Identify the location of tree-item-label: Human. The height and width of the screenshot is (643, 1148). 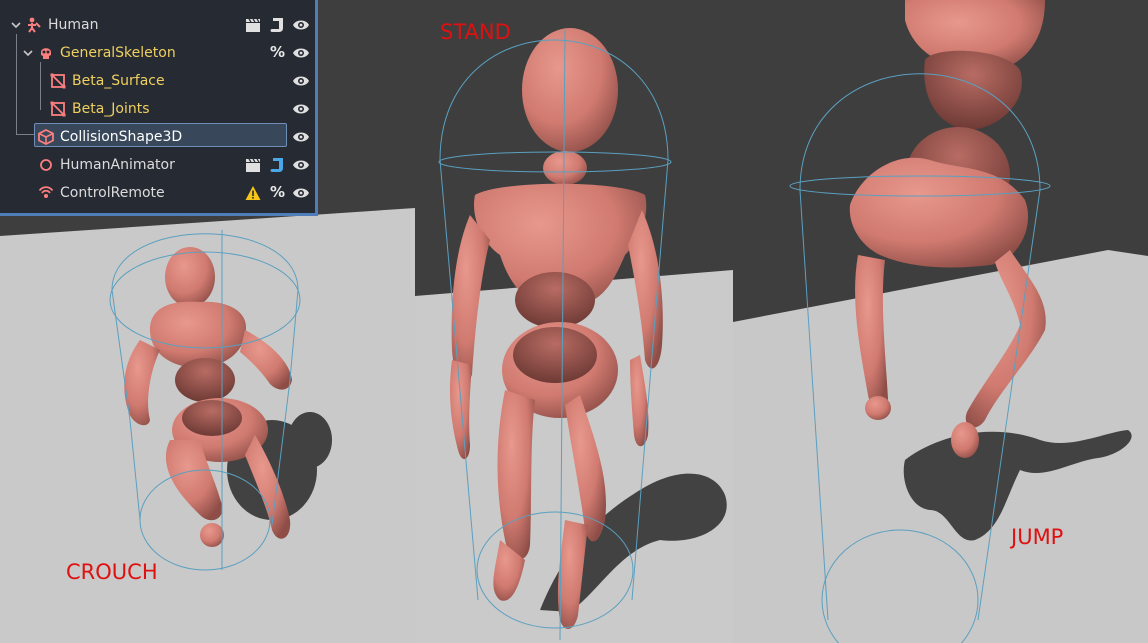
(73, 25).